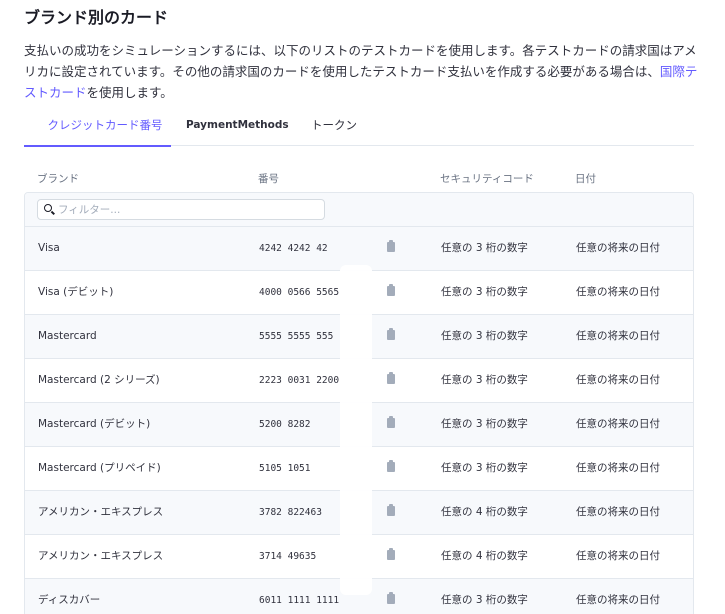  What do you see at coordinates (299, 600) in the screenshot?
I see `card-number-cell: 6011 1111 1111` at bounding box center [299, 600].